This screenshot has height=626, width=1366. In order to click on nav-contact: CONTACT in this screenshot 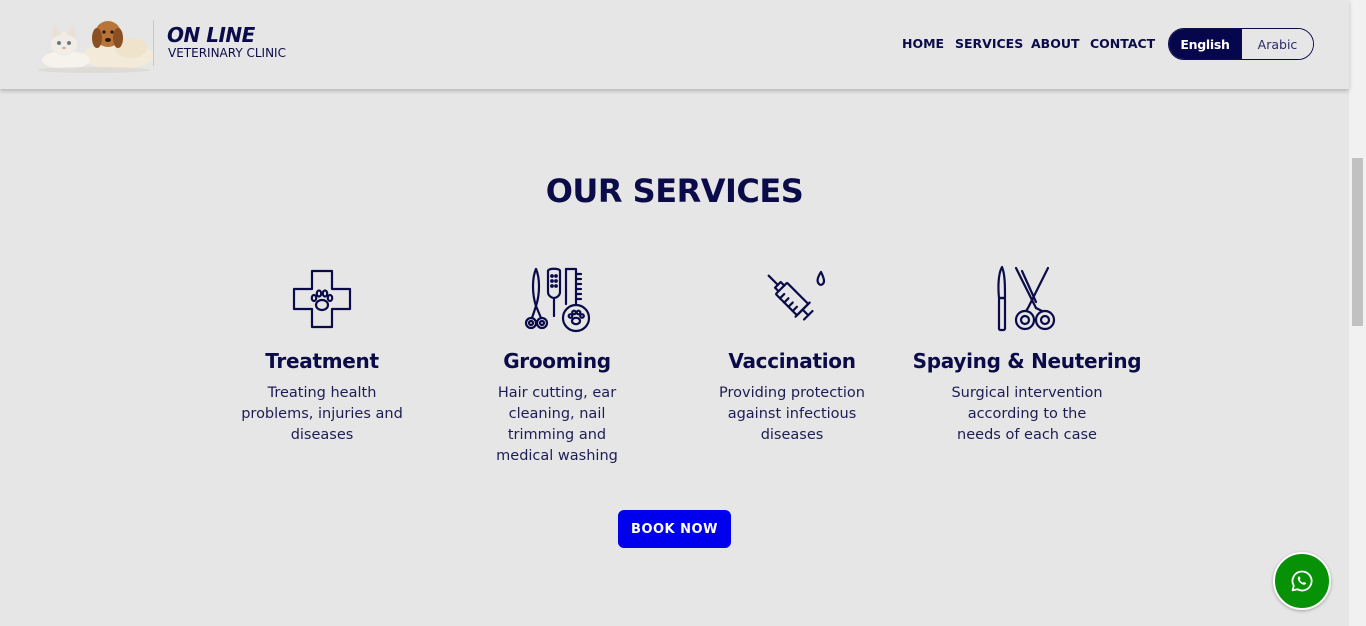, I will do `click(1122, 44)`.